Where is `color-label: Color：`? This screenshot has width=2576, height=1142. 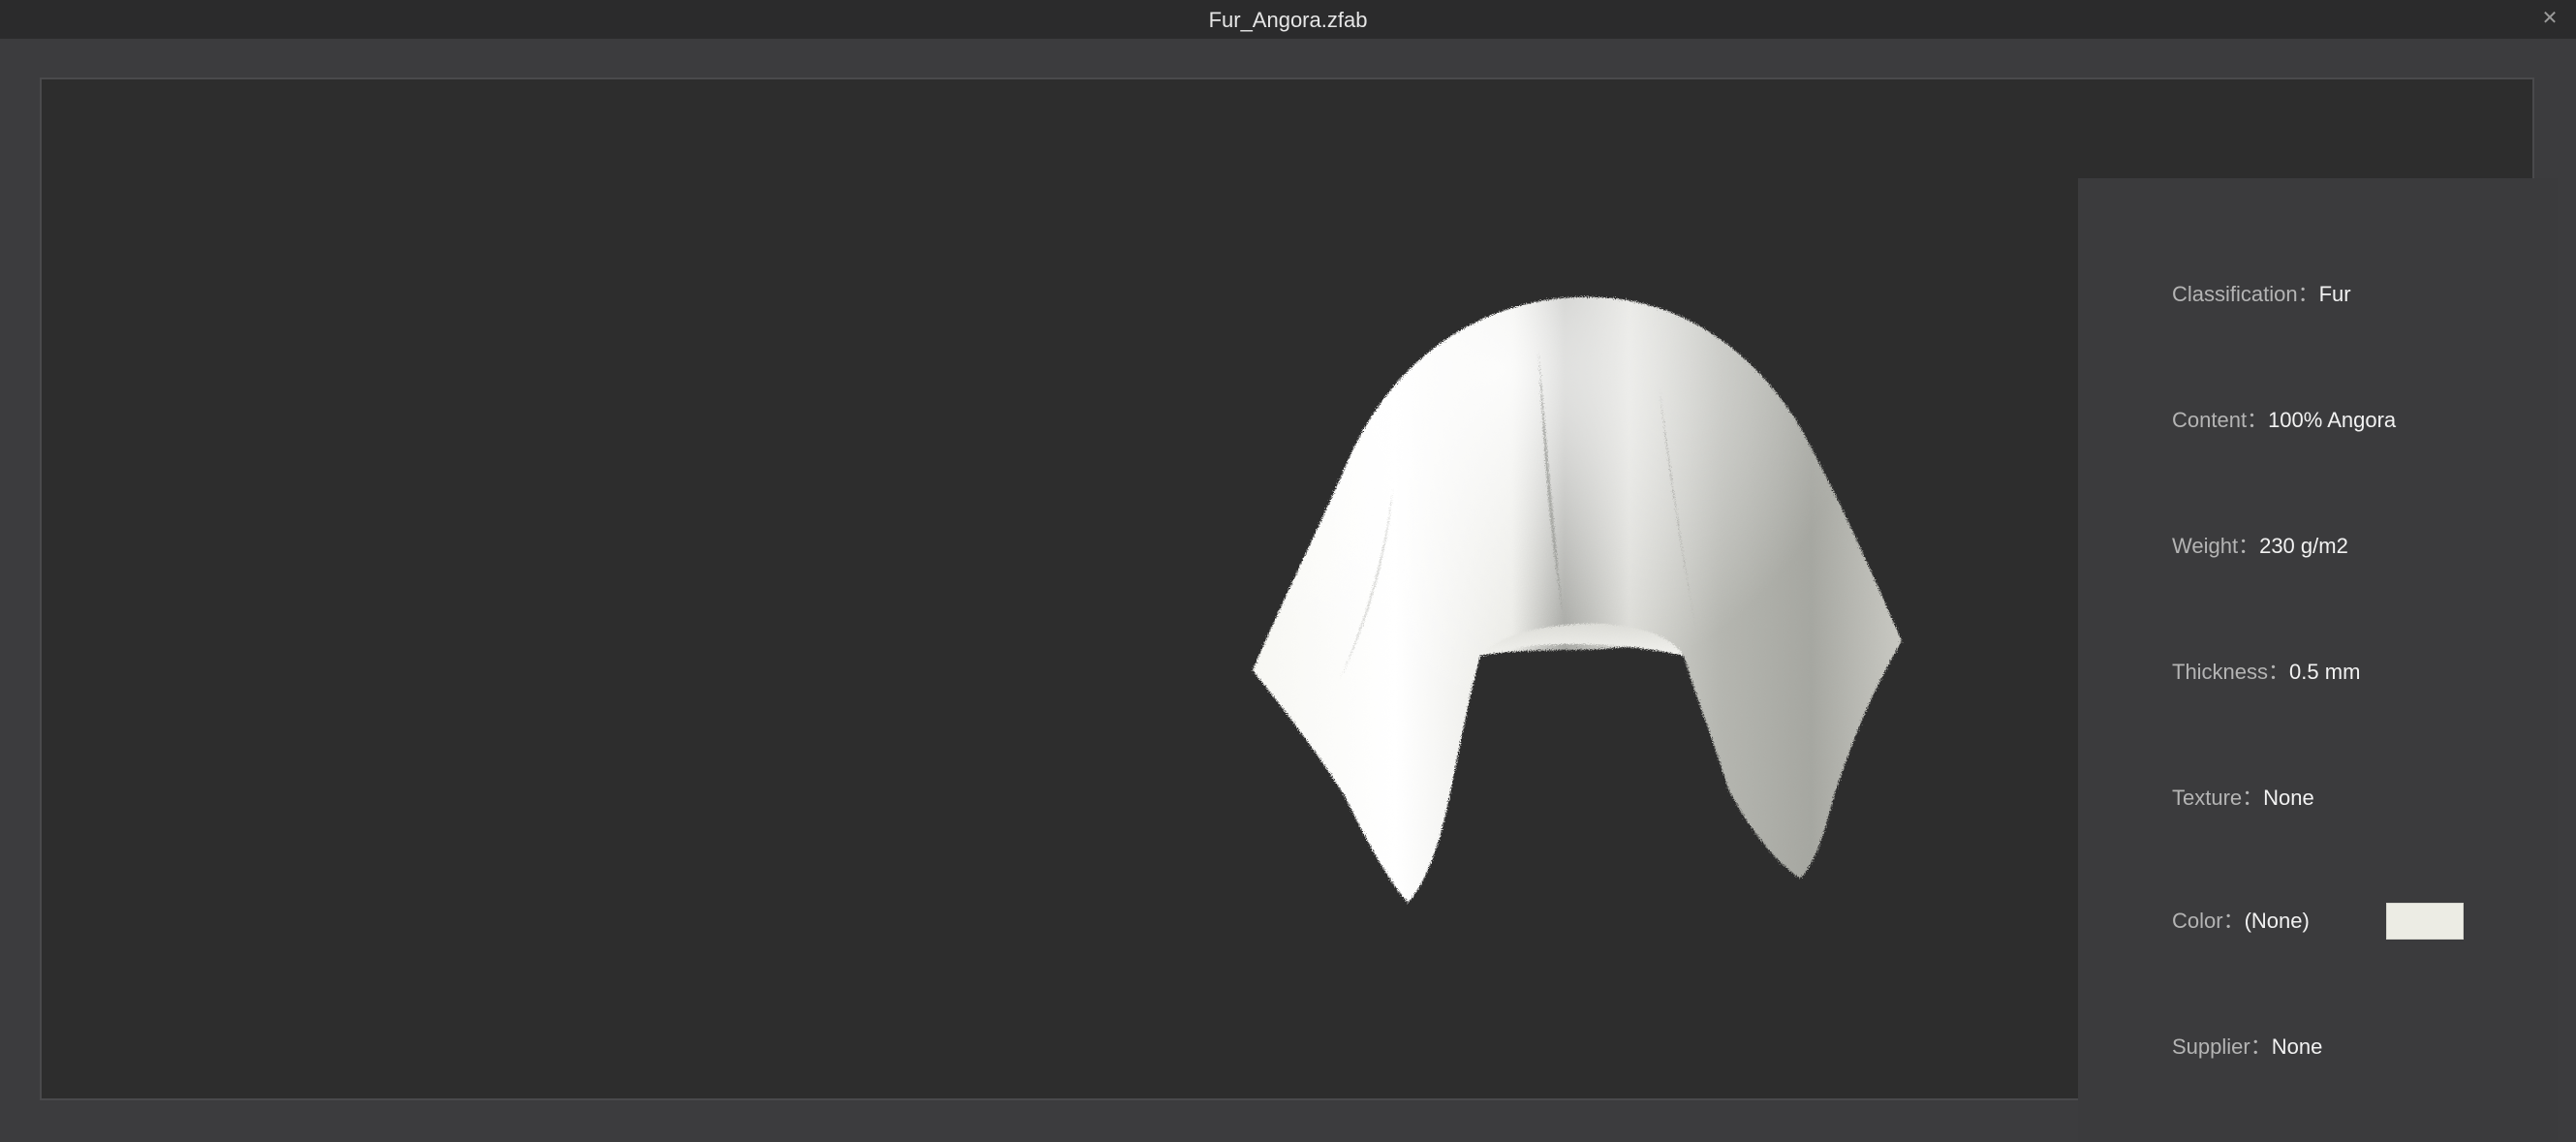 color-label: Color： is located at coordinates (2208, 921).